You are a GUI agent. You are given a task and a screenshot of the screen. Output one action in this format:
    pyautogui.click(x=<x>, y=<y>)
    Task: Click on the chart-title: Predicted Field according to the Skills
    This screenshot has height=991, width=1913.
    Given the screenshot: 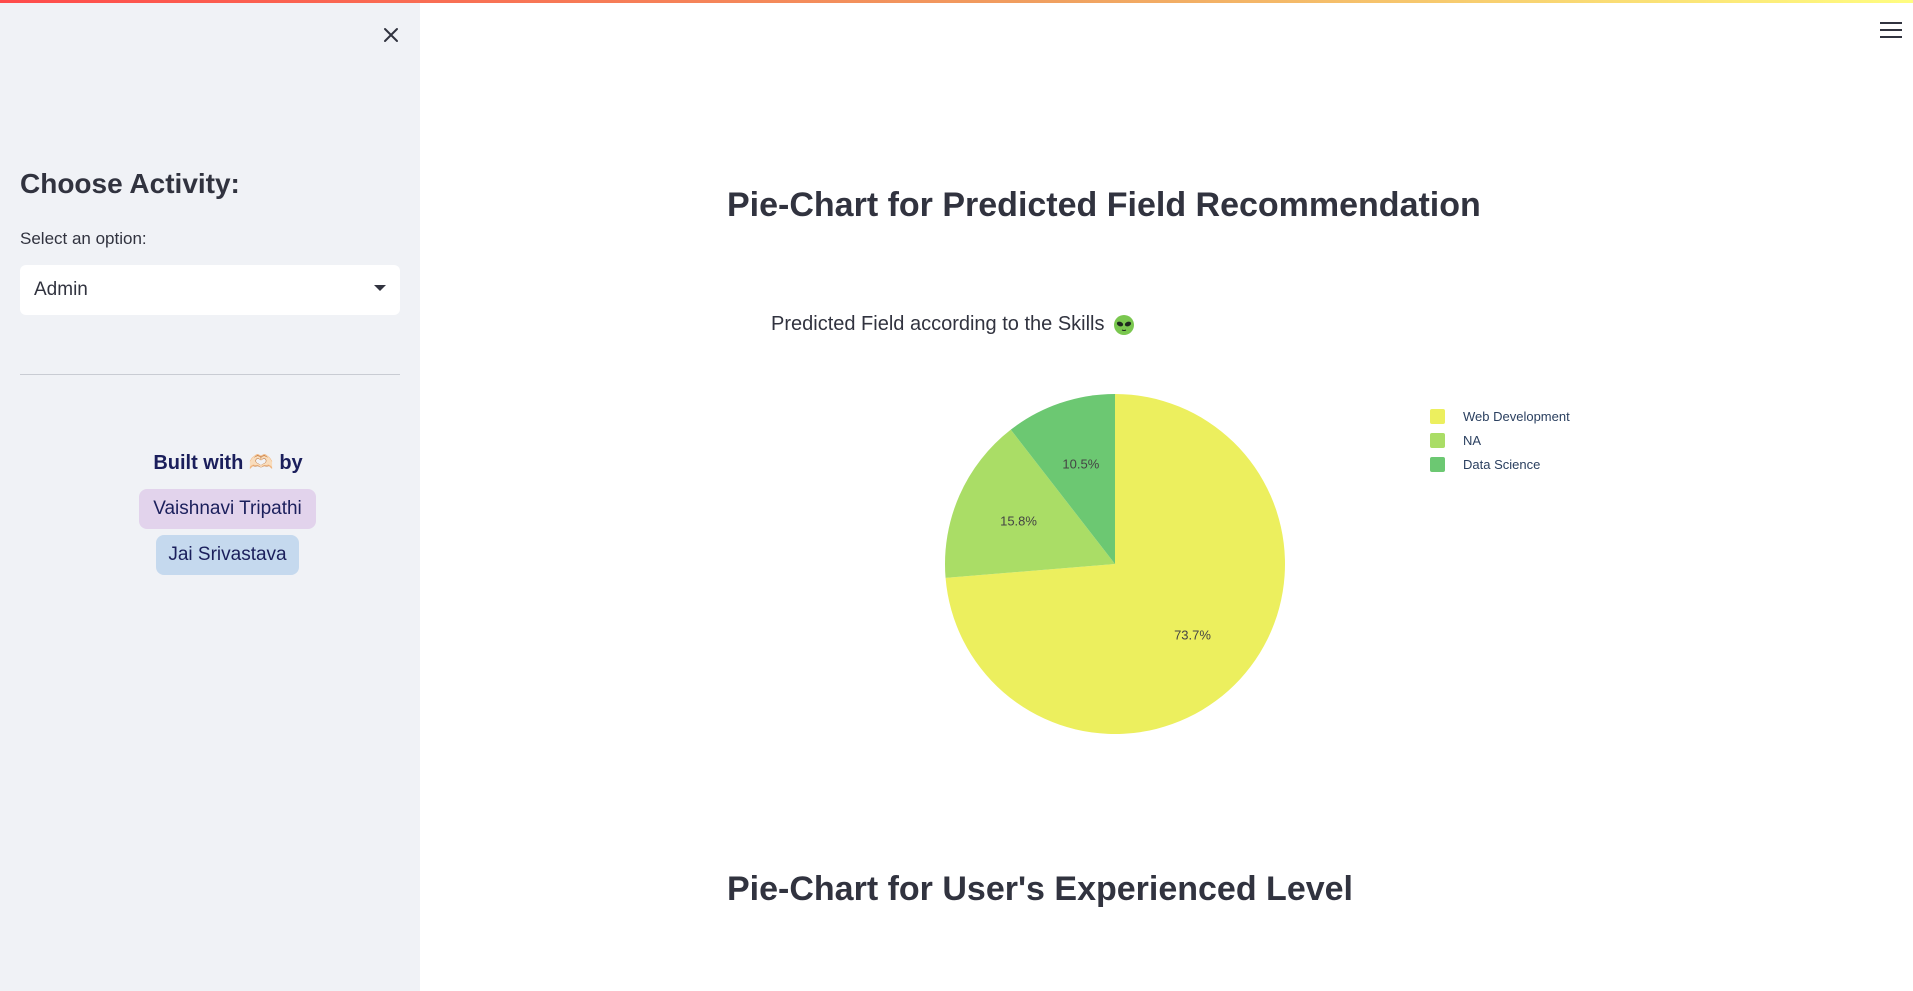 What is the action you would take?
    pyautogui.click(x=953, y=324)
    